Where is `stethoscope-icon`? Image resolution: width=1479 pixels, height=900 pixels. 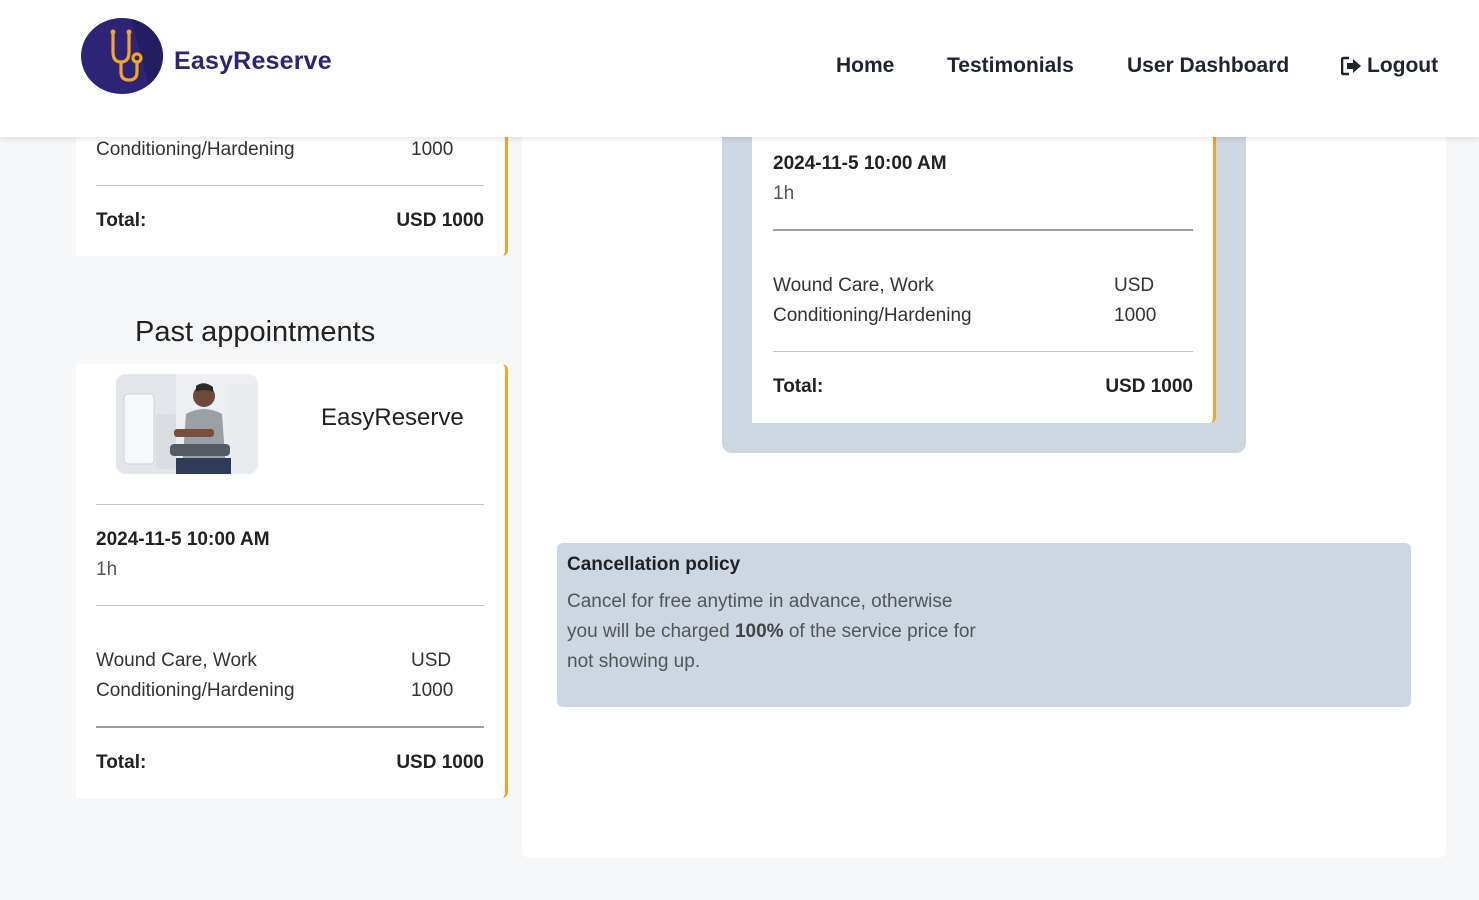
stethoscope-icon is located at coordinates (136, 56).